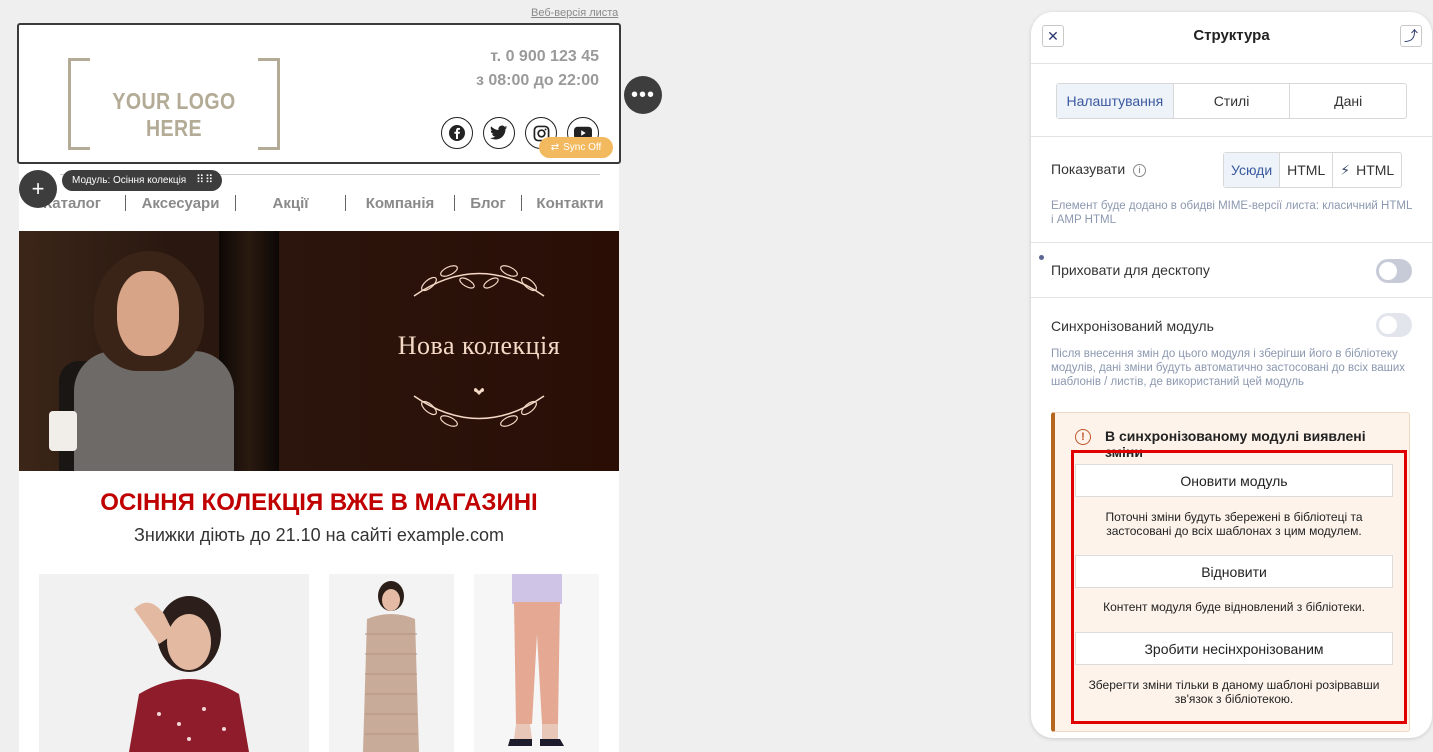 This screenshot has height=752, width=1433. What do you see at coordinates (1394, 325) in the screenshot?
I see `synced-module-toggle` at bounding box center [1394, 325].